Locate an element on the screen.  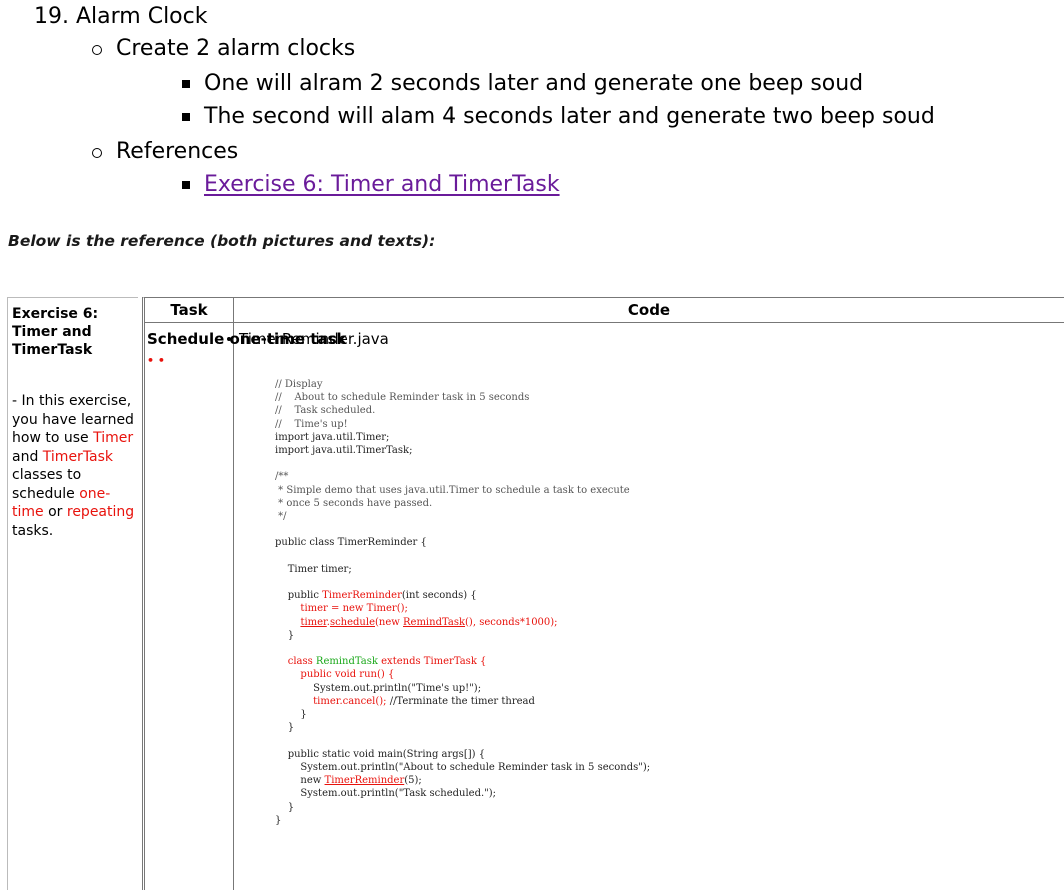
code-line: /** is located at coordinates (282, 477).